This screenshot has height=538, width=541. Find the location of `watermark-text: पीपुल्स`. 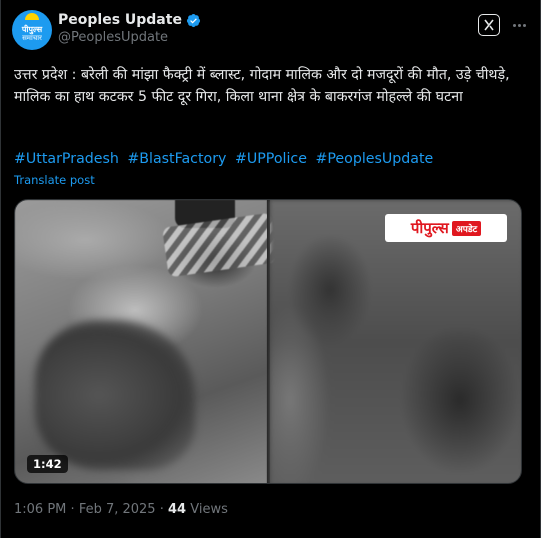

watermark-text: पीपुल्स is located at coordinates (429, 228).